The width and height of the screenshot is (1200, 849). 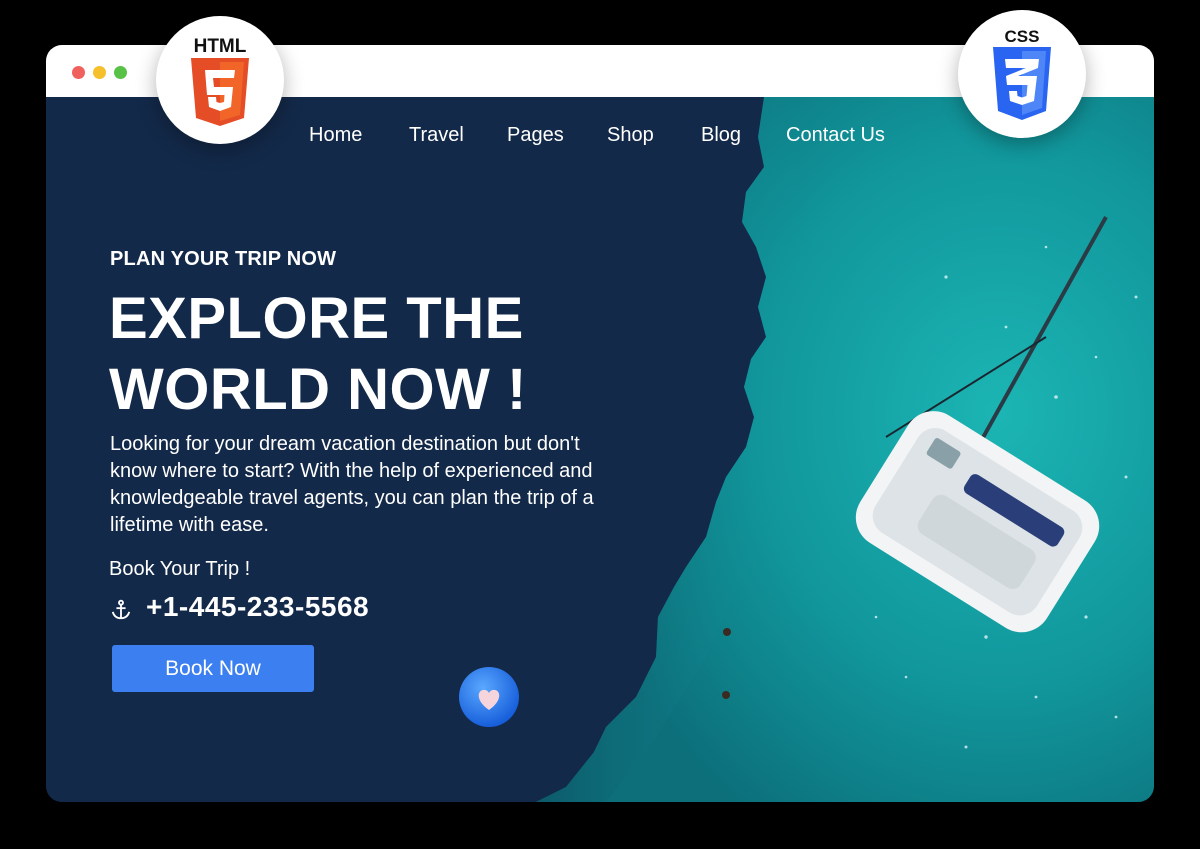 What do you see at coordinates (335, 135) in the screenshot?
I see `nav-item-home: Home` at bounding box center [335, 135].